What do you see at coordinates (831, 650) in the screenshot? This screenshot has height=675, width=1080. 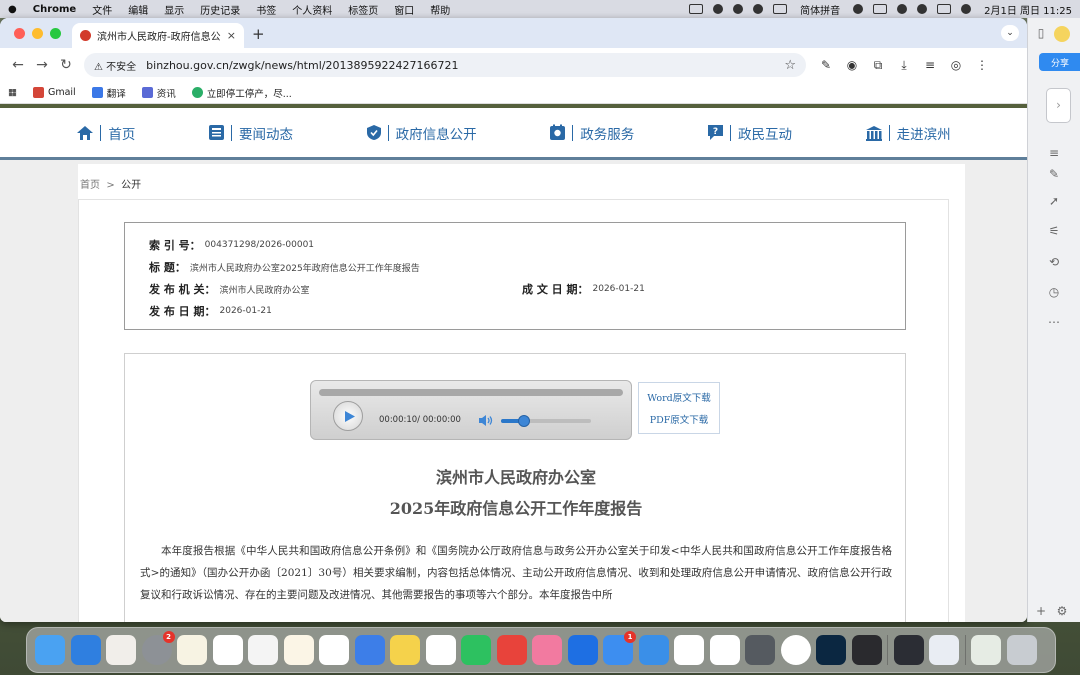 I see `dock-photoshop-icon` at bounding box center [831, 650].